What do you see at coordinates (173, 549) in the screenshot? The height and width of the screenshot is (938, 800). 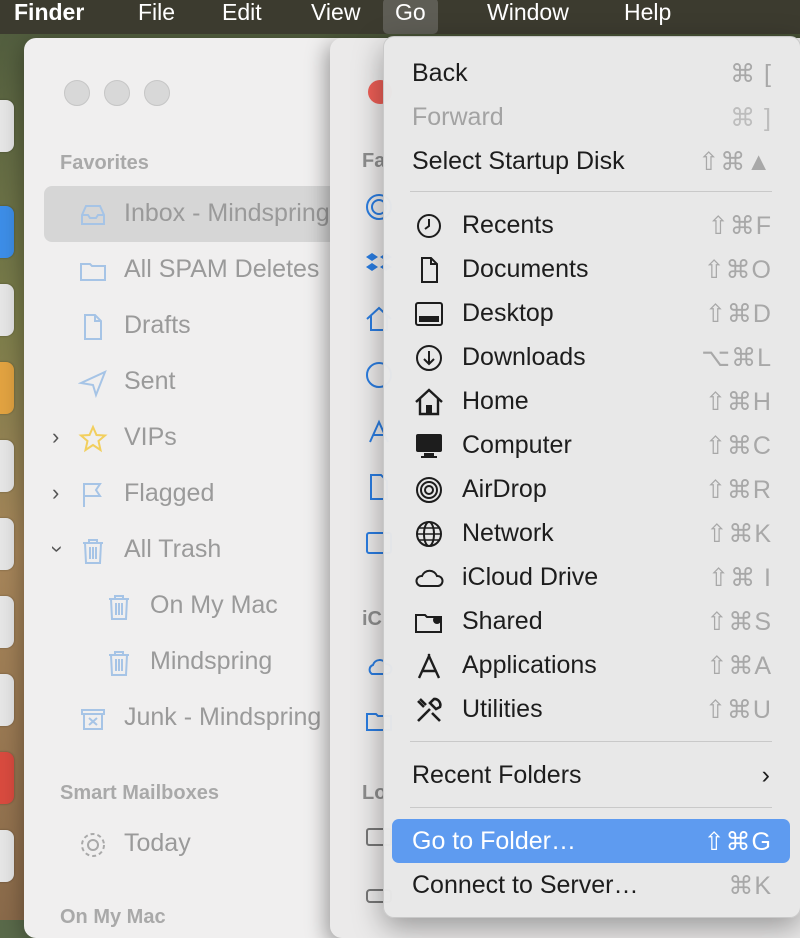 I see `mailbox-label: All Trash` at bounding box center [173, 549].